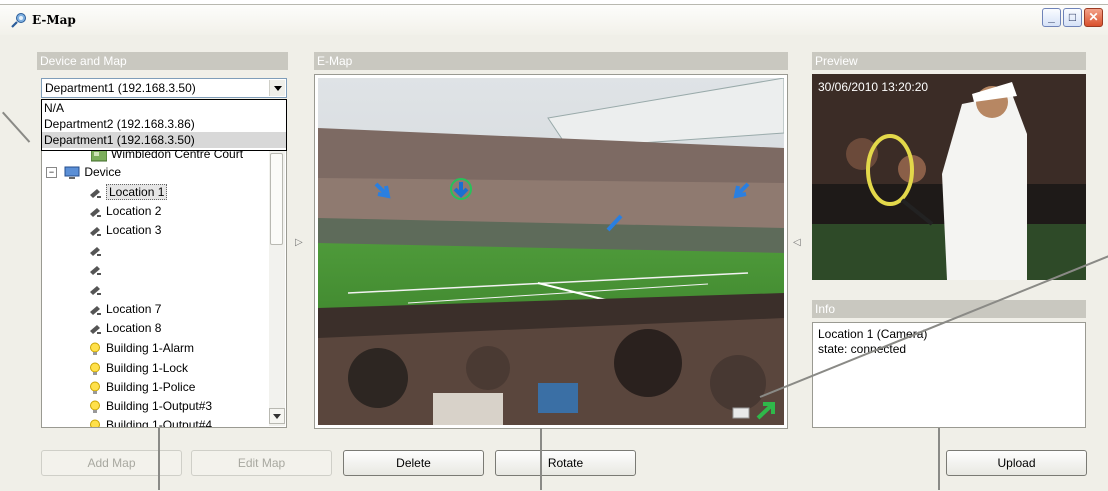 The image size is (1108, 491). I want to click on tree-item-label: Location 3, so click(134, 230).